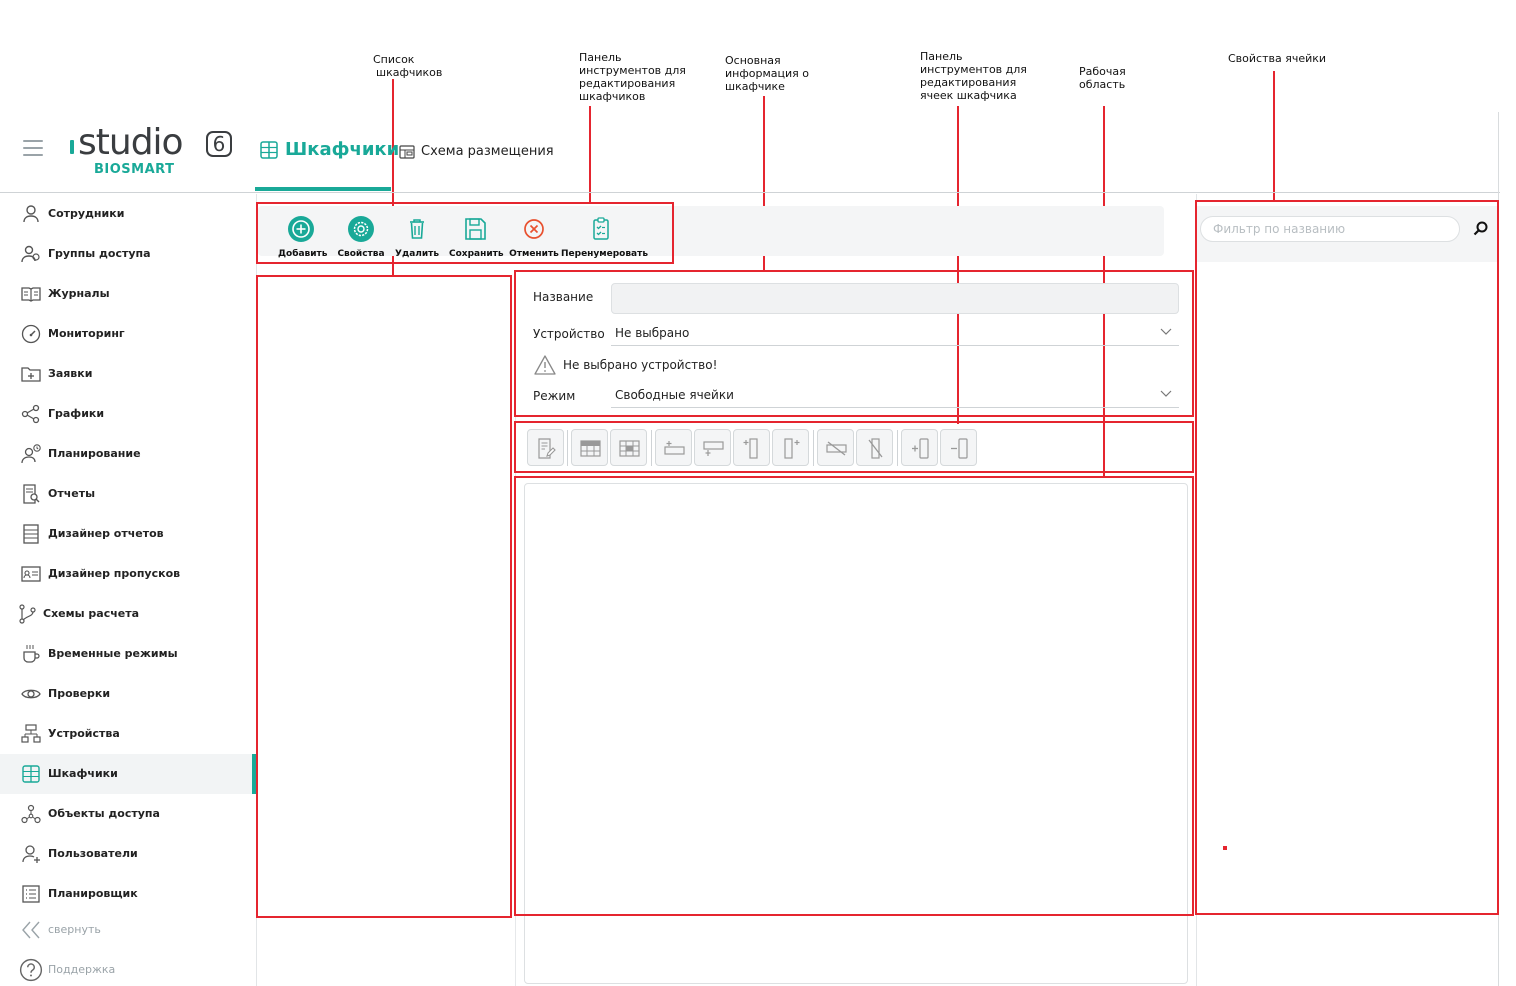  Describe the element at coordinates (33, 149) in the screenshot. I see `menu-icon` at that location.